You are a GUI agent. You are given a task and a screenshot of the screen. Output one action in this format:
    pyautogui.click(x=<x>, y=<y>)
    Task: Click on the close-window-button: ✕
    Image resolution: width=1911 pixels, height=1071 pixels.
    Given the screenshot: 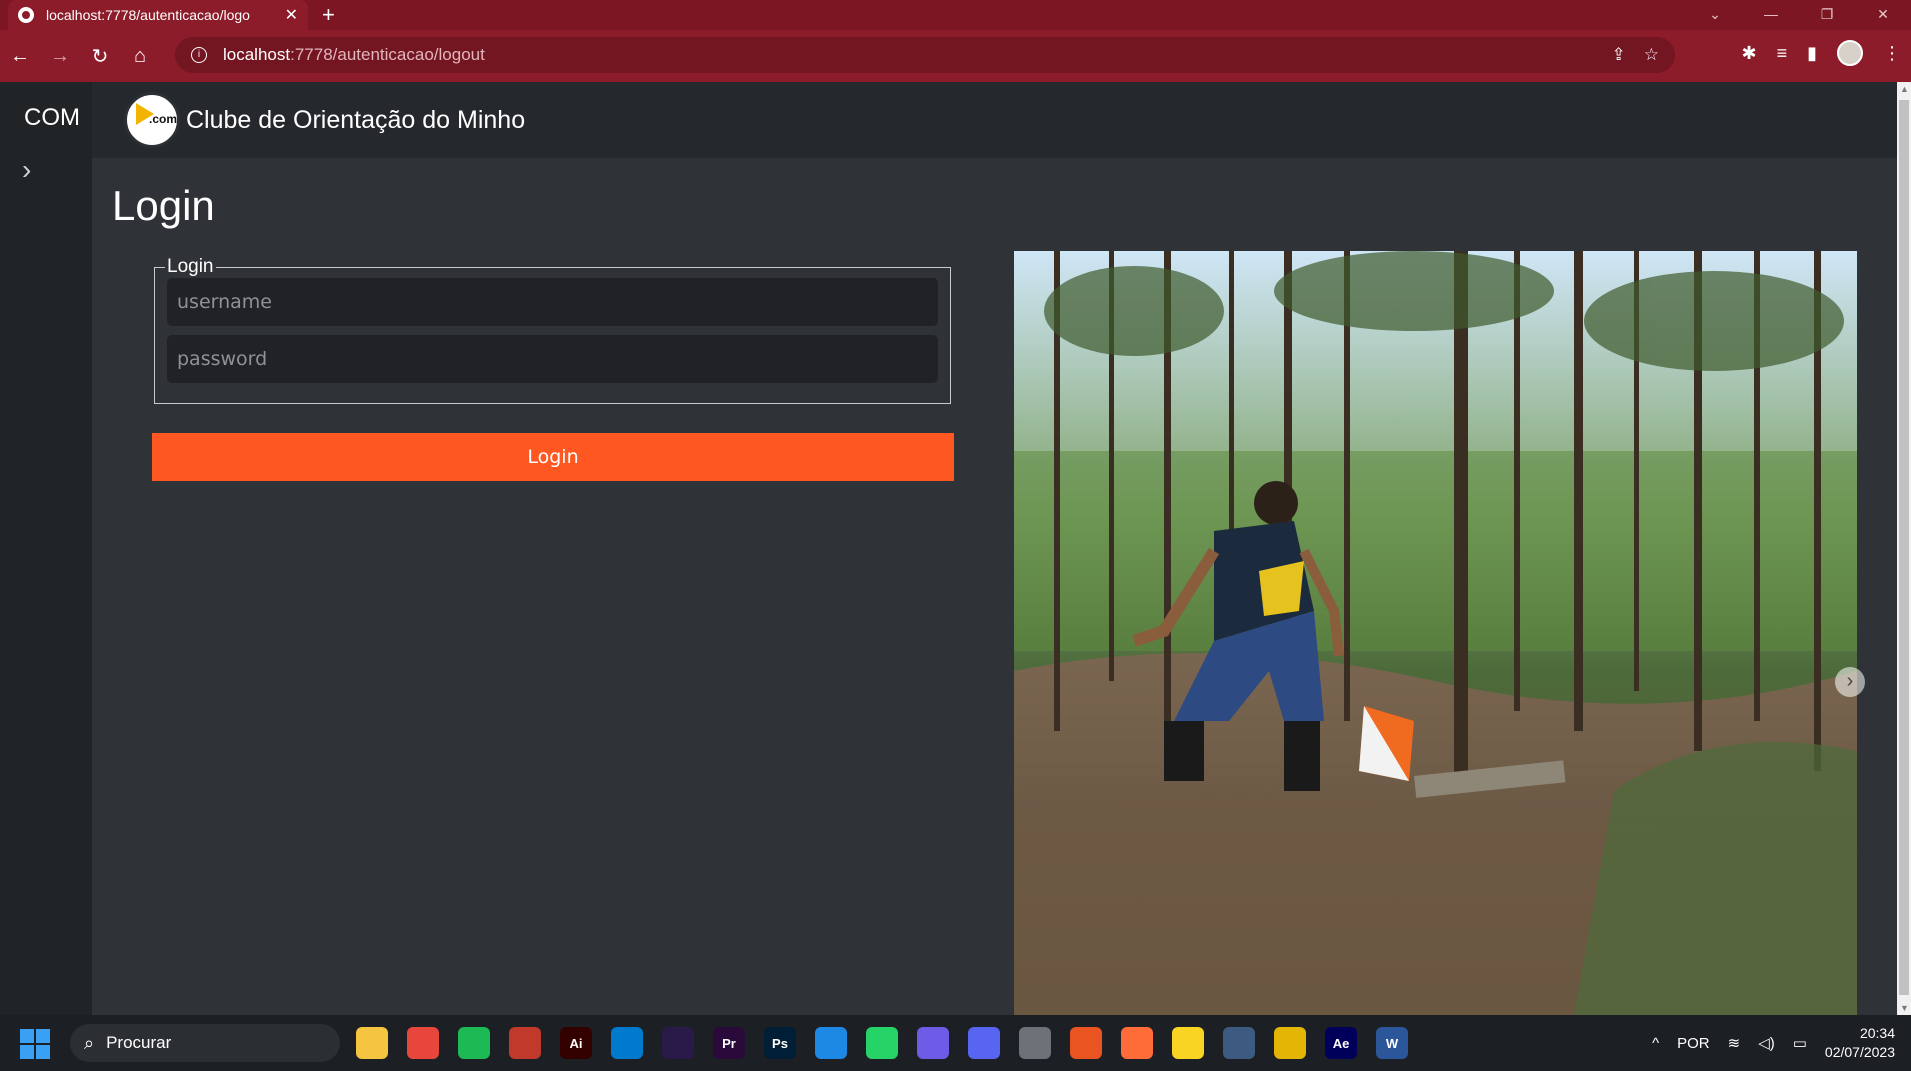 What is the action you would take?
    pyautogui.click(x=1883, y=15)
    